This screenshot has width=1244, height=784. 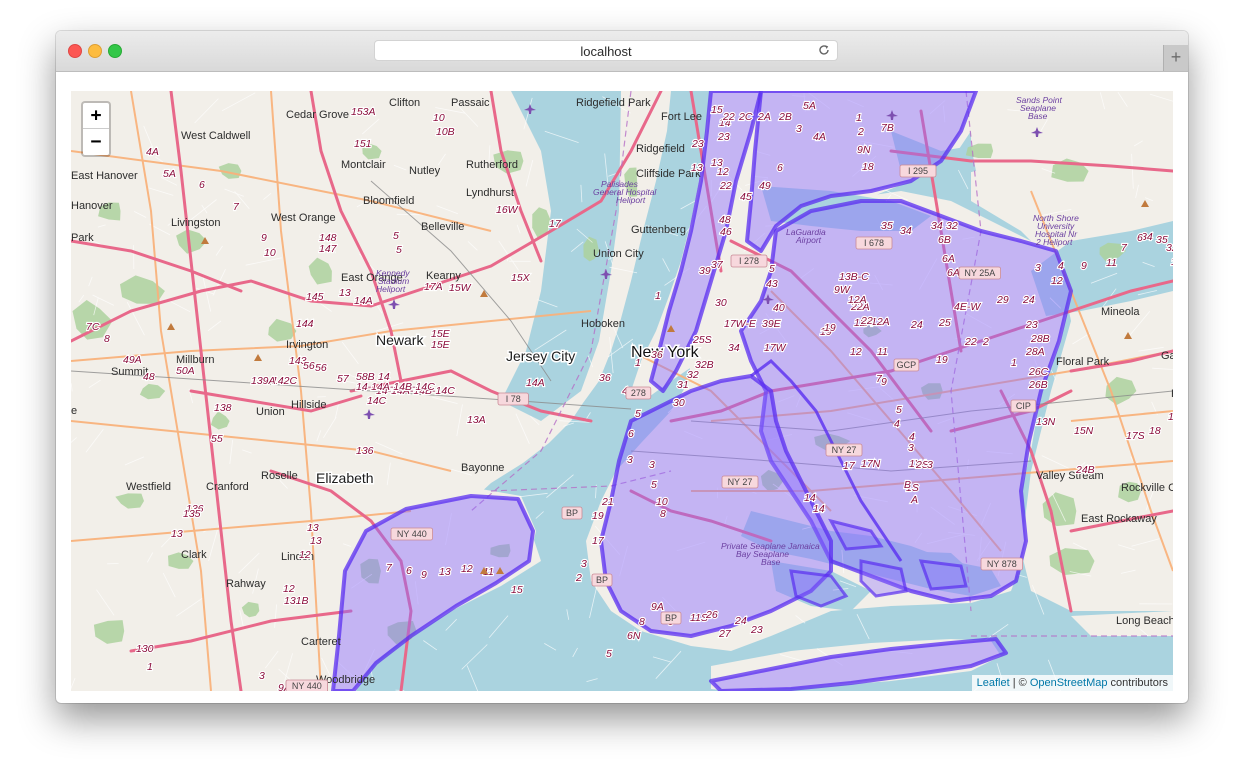 What do you see at coordinates (476, 420) in the screenshot?
I see `route-number-label: 13A` at bounding box center [476, 420].